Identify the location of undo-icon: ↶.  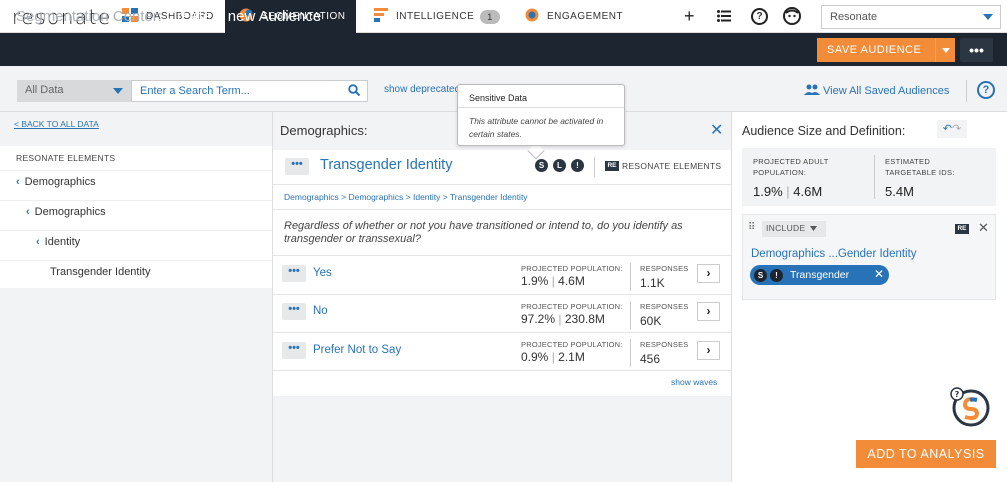
(947, 129).